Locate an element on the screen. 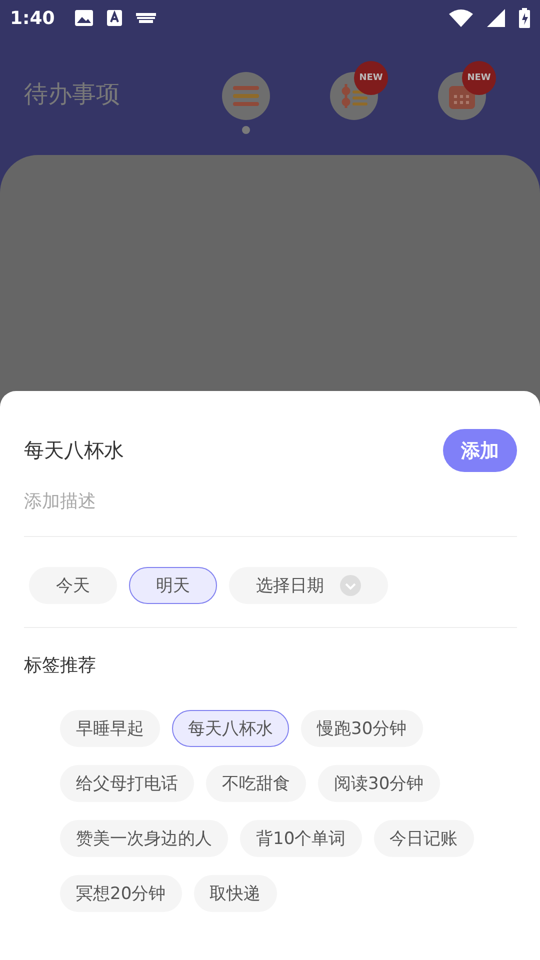  tag-chip: 冥想20分钟 is located at coordinates (121, 893).